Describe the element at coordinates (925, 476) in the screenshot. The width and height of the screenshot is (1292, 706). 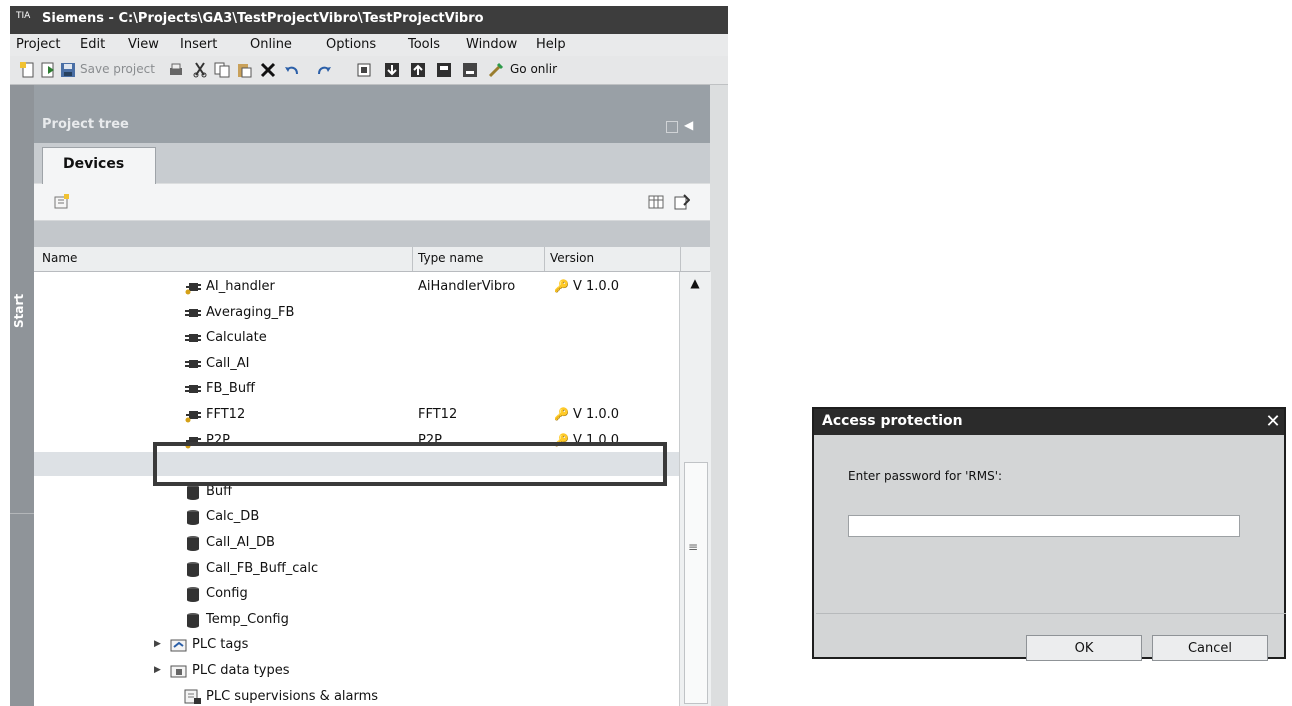
I see `password-prompt: Enter password for 'RMS':` at that location.